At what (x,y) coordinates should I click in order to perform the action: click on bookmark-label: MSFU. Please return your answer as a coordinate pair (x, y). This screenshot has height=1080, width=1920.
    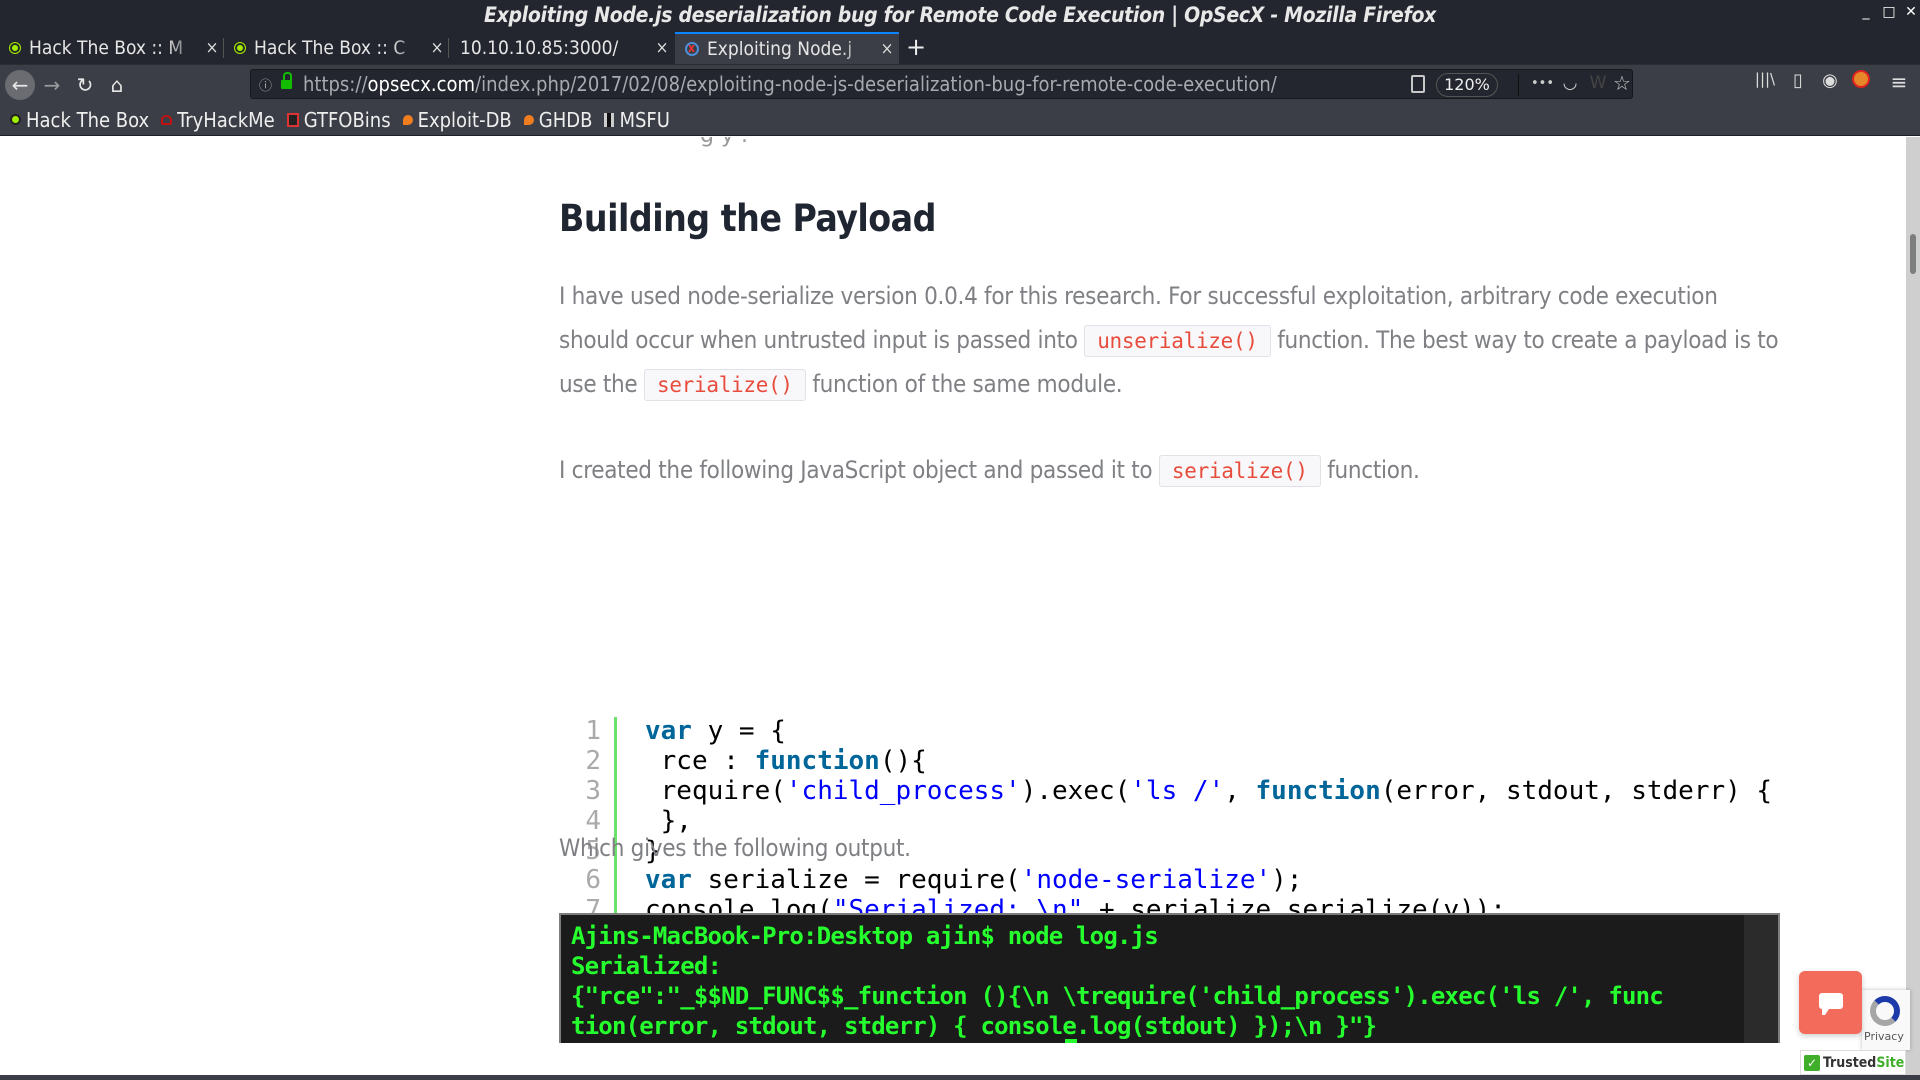
    Looking at the image, I should click on (644, 119).